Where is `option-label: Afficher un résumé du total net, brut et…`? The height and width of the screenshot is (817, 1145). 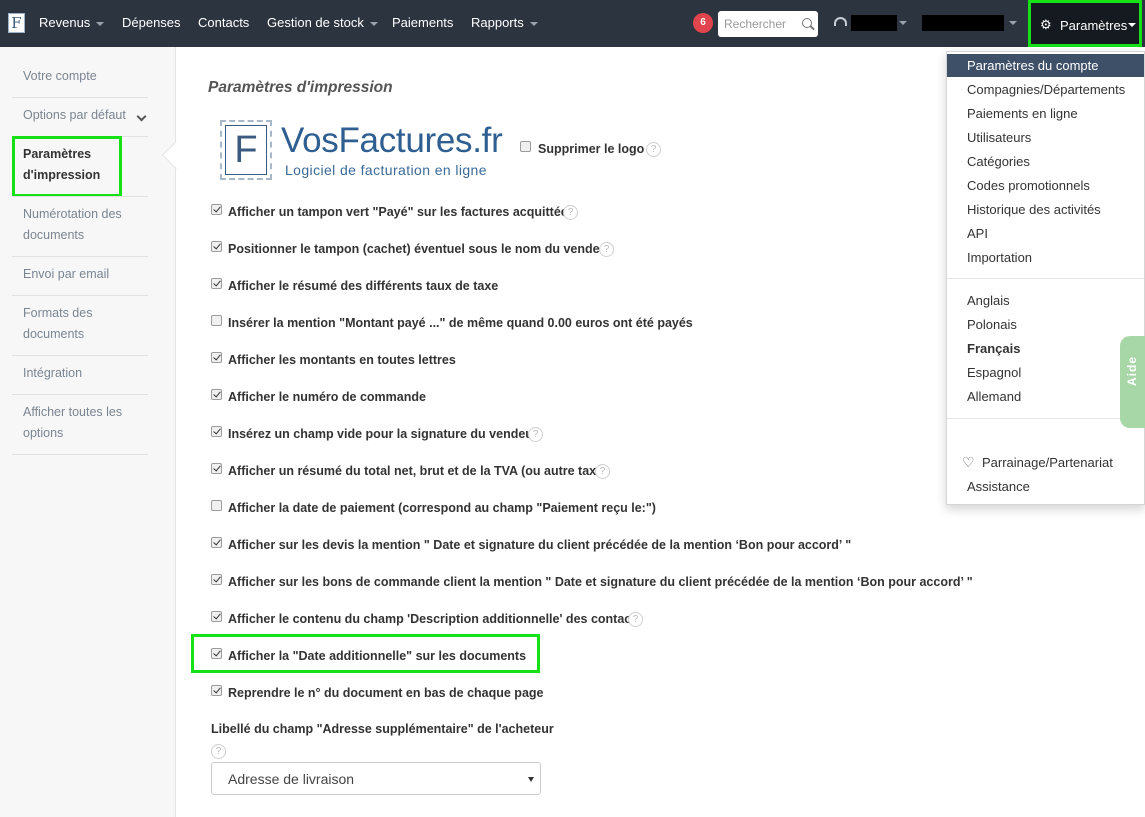 option-label: Afficher un résumé du total net, brut et… is located at coordinates (418, 471).